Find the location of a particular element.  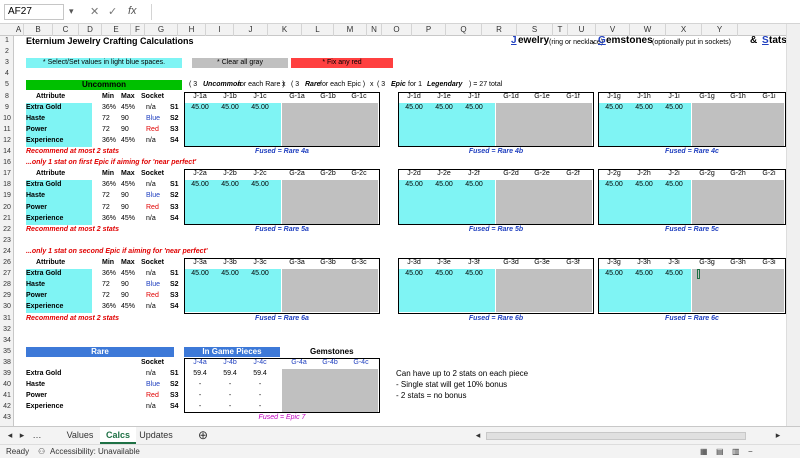

header-link-j: J is located at coordinates (514, 41).